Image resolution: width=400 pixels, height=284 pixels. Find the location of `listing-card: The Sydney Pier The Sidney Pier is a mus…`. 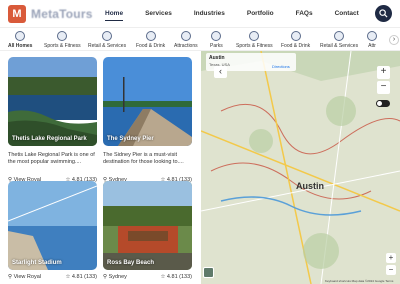

listing-card: The Sydney Pier The Sidney Pier is a mus… is located at coordinates (147, 120).